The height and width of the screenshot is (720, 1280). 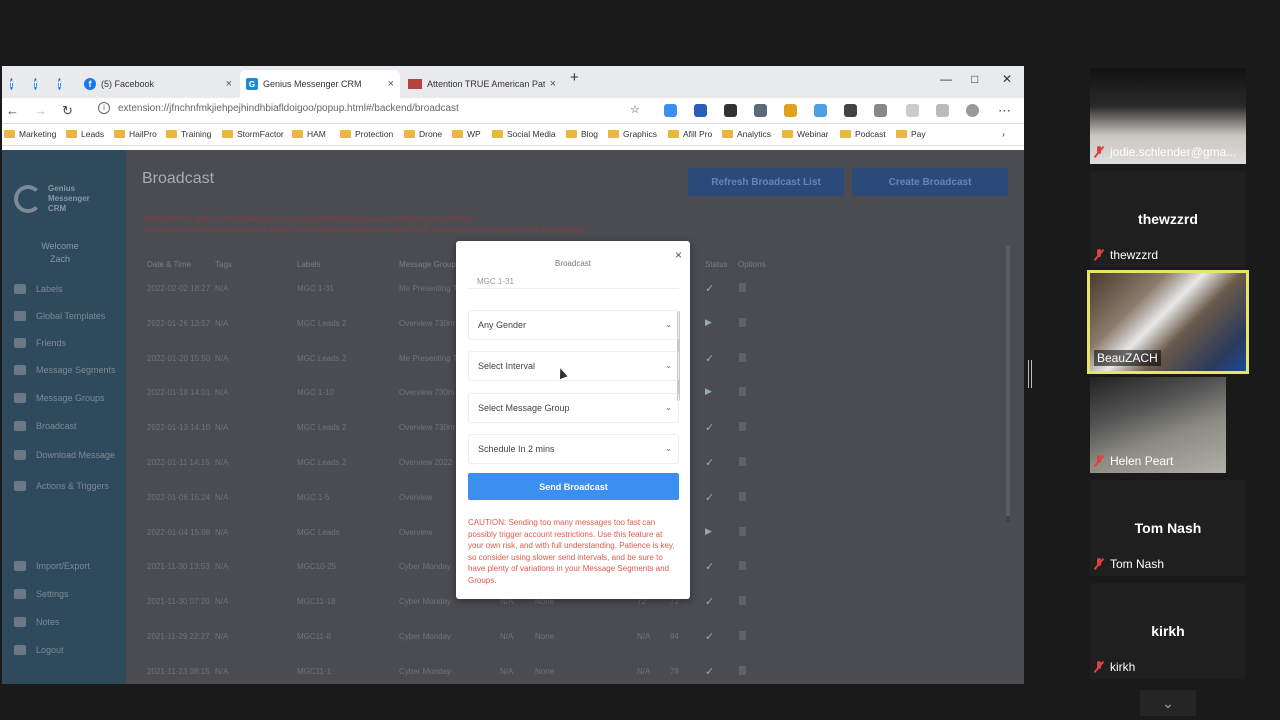 I want to click on scrollbar-thumb, so click(x=1008, y=381).